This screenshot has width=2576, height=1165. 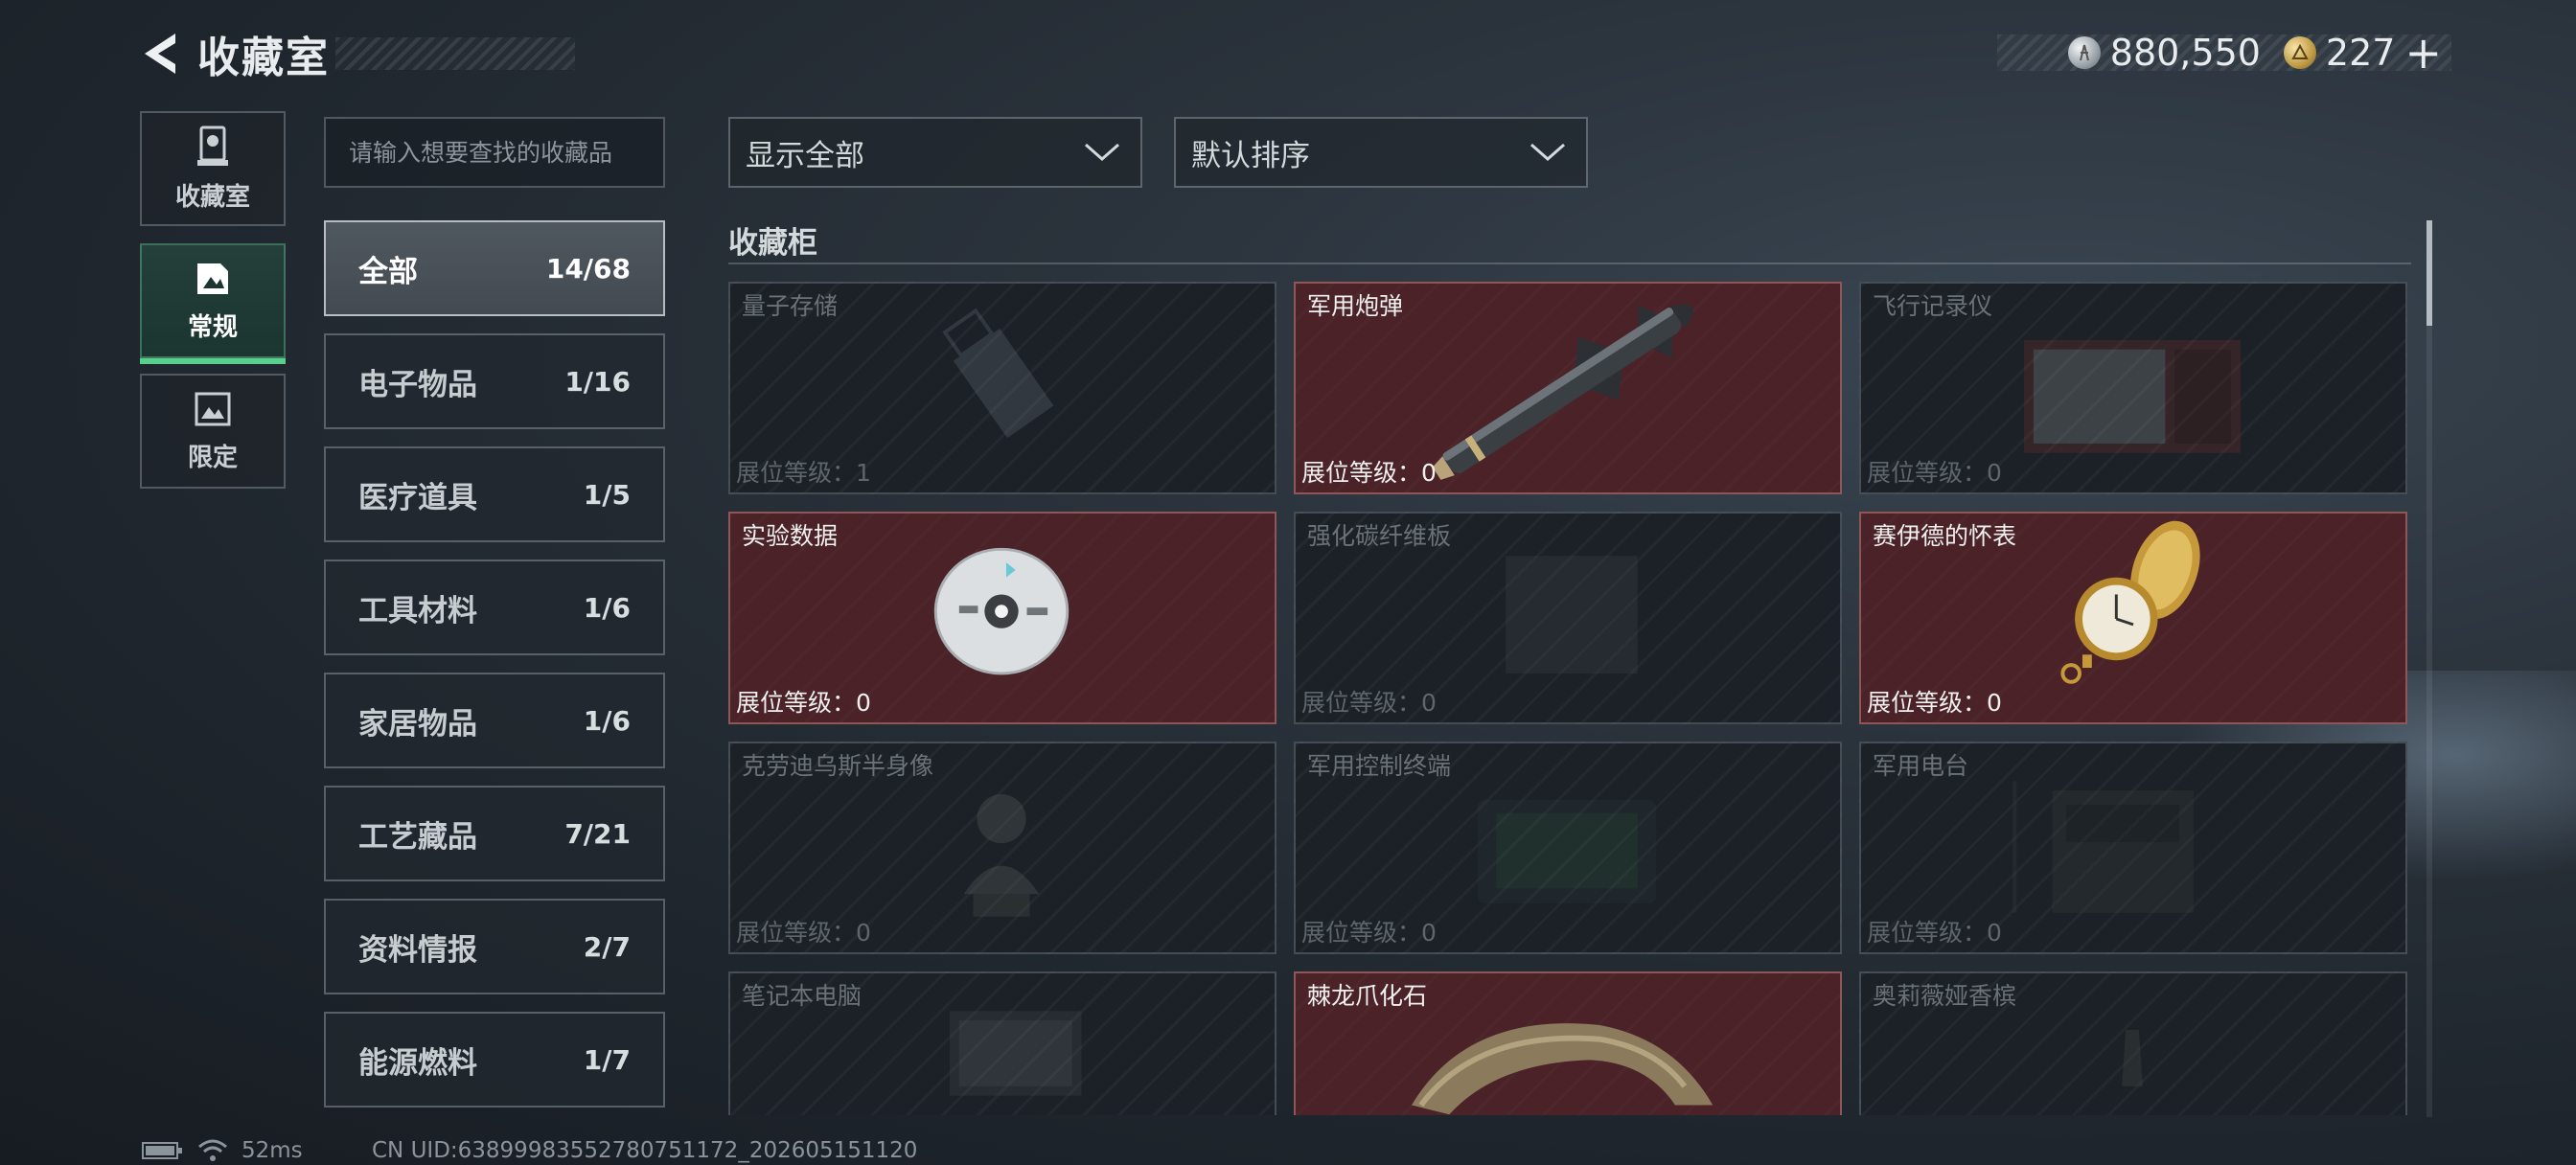 What do you see at coordinates (2423, 53) in the screenshot?
I see `add-currency-button: +` at bounding box center [2423, 53].